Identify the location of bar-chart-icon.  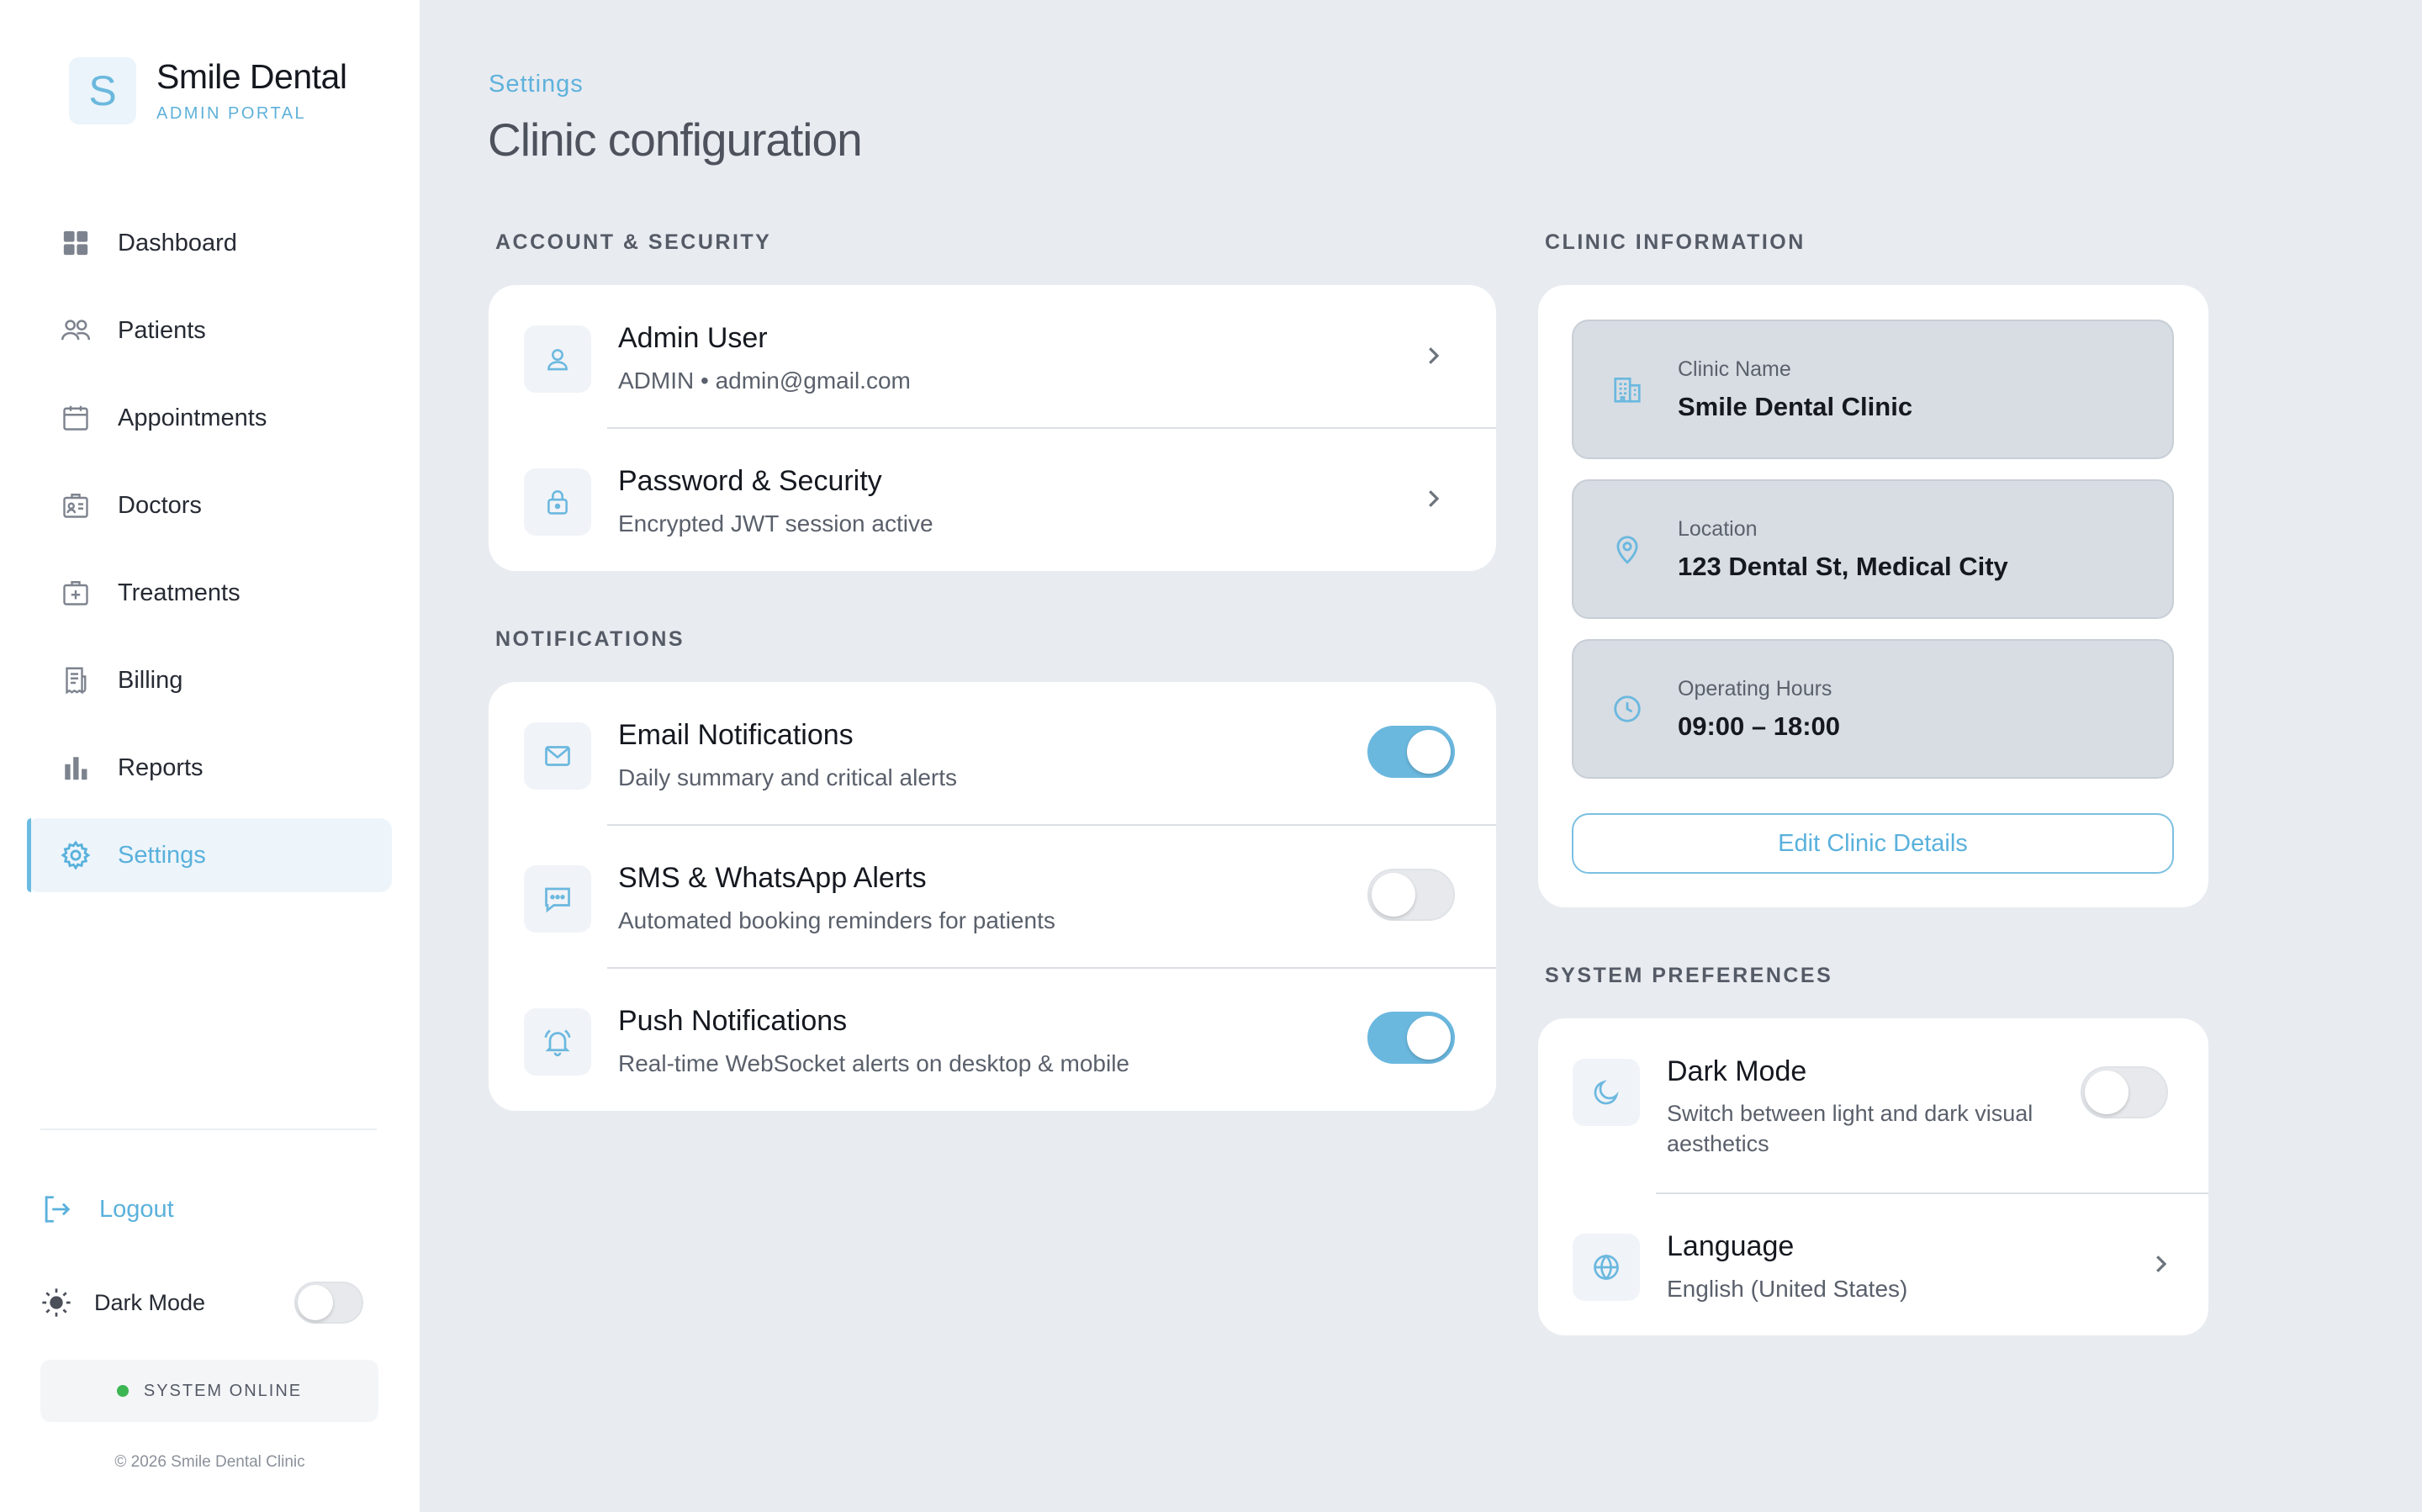
(76, 768).